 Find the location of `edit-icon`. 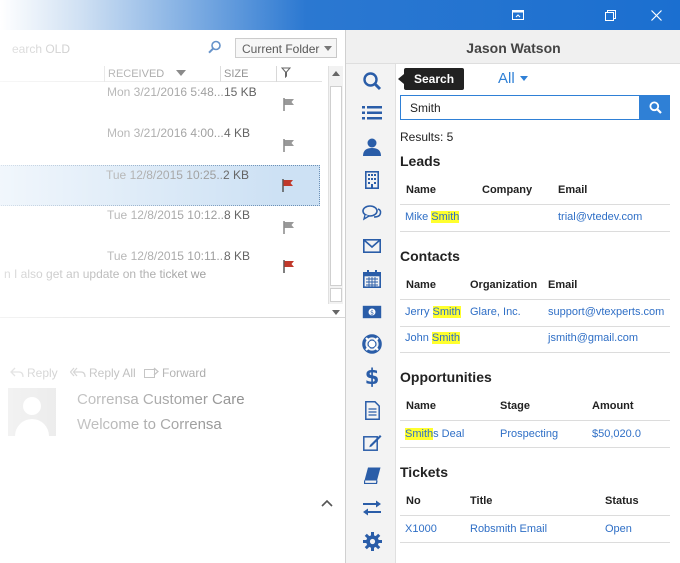

edit-icon is located at coordinates (372, 442).